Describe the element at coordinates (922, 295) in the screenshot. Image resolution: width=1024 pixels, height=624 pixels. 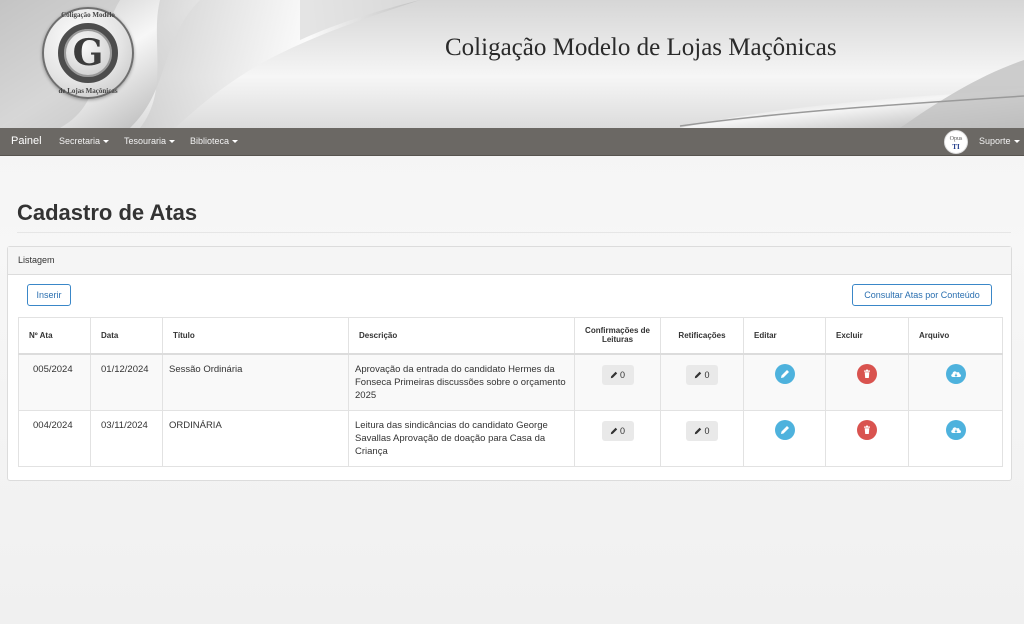
I see `search-by-content-button: Consultar Atas por Conteúdo` at that location.